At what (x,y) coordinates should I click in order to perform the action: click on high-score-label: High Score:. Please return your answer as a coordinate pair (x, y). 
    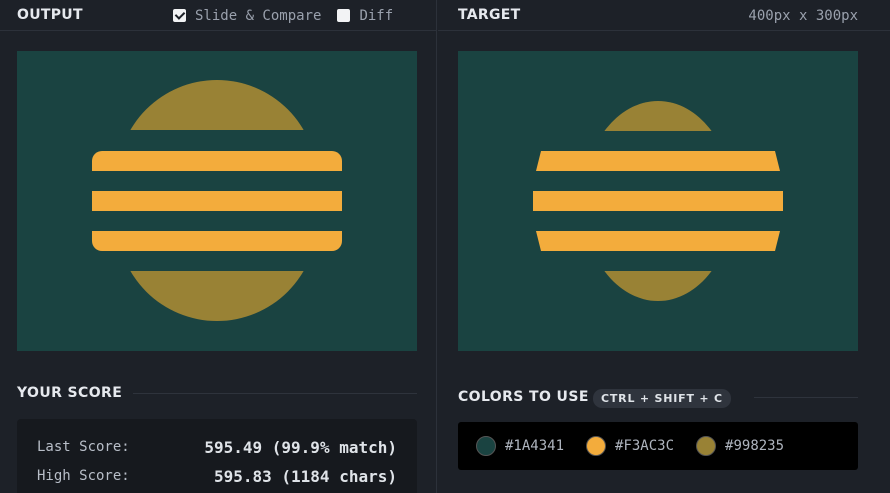
    Looking at the image, I should click on (83, 476).